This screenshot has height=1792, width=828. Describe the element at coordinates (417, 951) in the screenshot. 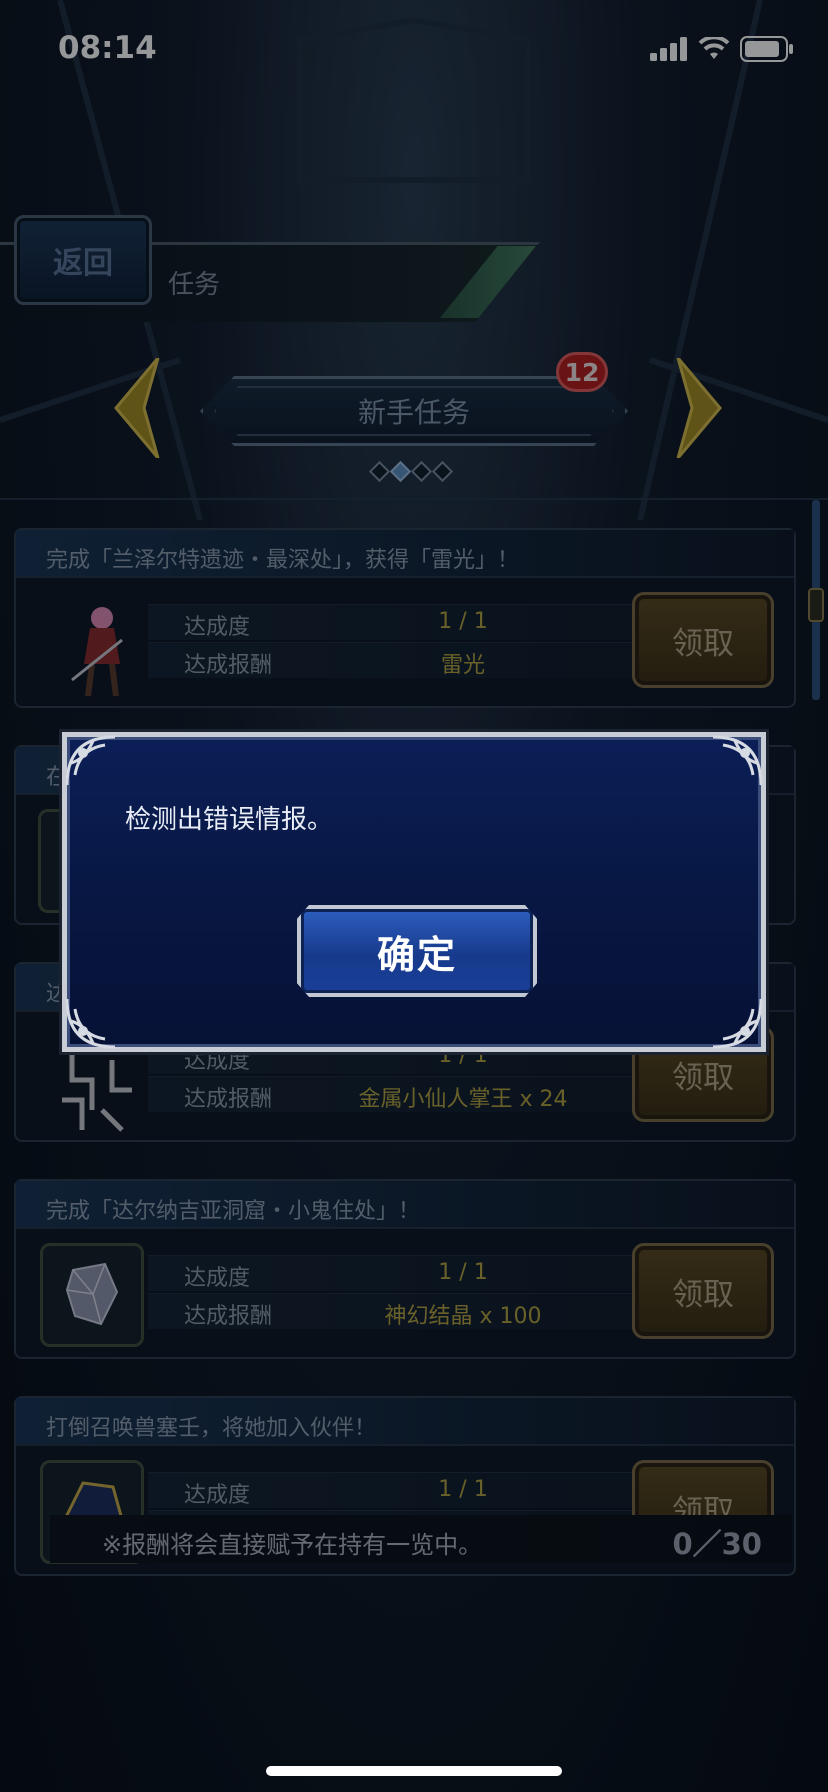

I see `confirm-button: 确定` at that location.